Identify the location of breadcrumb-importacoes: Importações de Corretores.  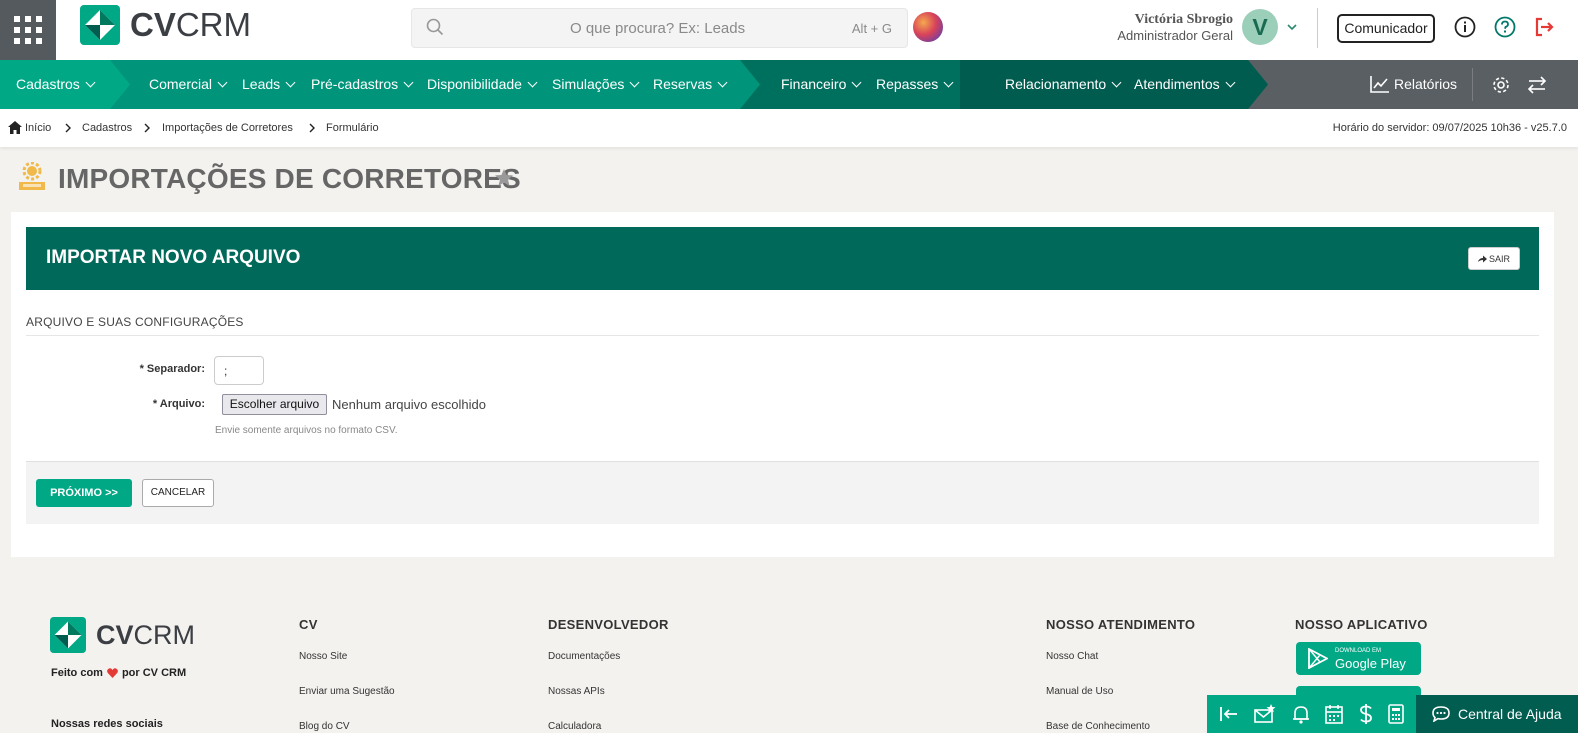
(227, 128).